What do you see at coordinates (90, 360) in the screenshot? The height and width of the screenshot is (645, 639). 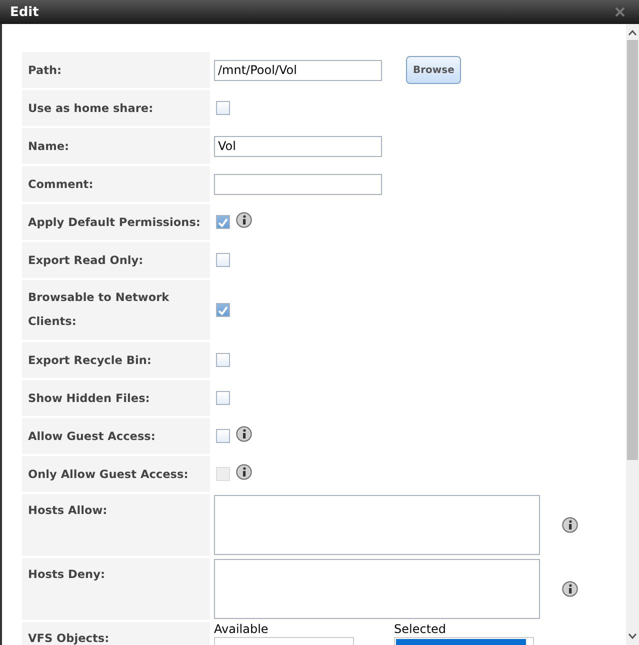 I see `field-label: Export Recycle Bin:` at bounding box center [90, 360].